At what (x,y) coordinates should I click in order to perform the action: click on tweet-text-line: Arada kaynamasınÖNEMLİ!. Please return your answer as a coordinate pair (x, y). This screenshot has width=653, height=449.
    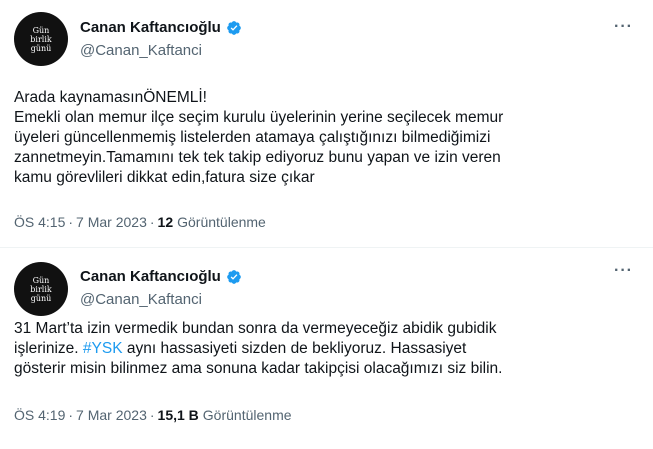
    Looking at the image, I should click on (110, 97).